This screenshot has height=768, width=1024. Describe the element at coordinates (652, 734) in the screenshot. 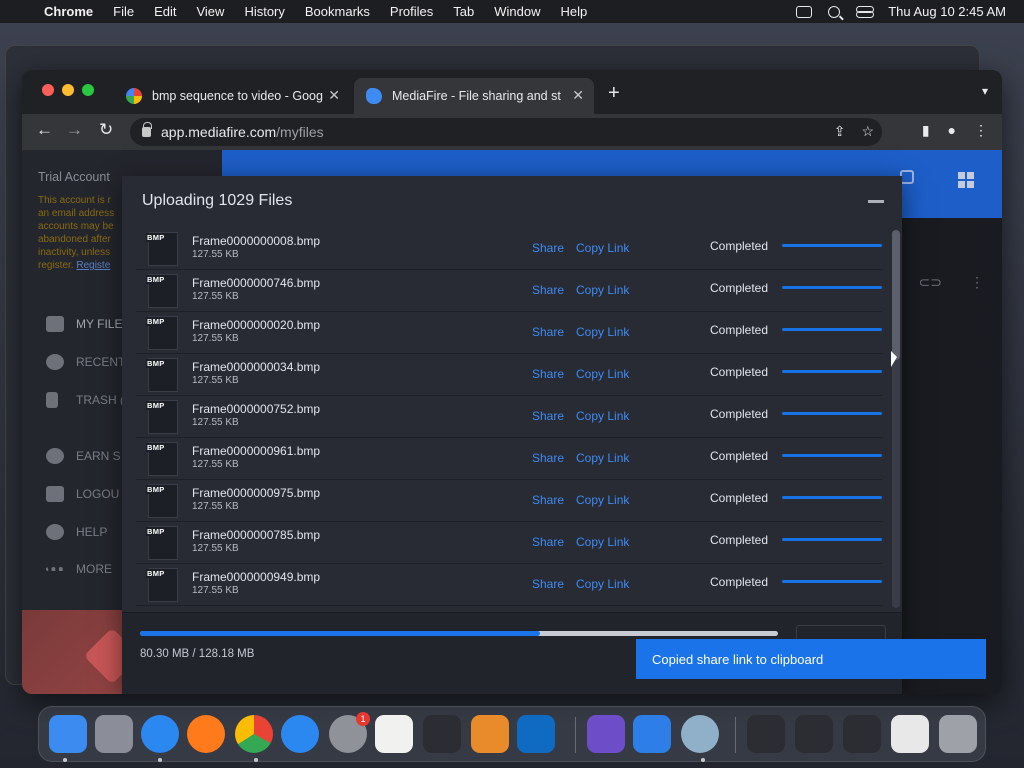

I see `cloud-app-icon` at that location.